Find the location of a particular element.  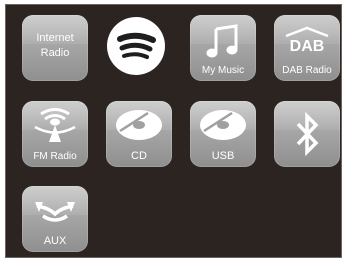

cd-label: CD is located at coordinates (139, 156).